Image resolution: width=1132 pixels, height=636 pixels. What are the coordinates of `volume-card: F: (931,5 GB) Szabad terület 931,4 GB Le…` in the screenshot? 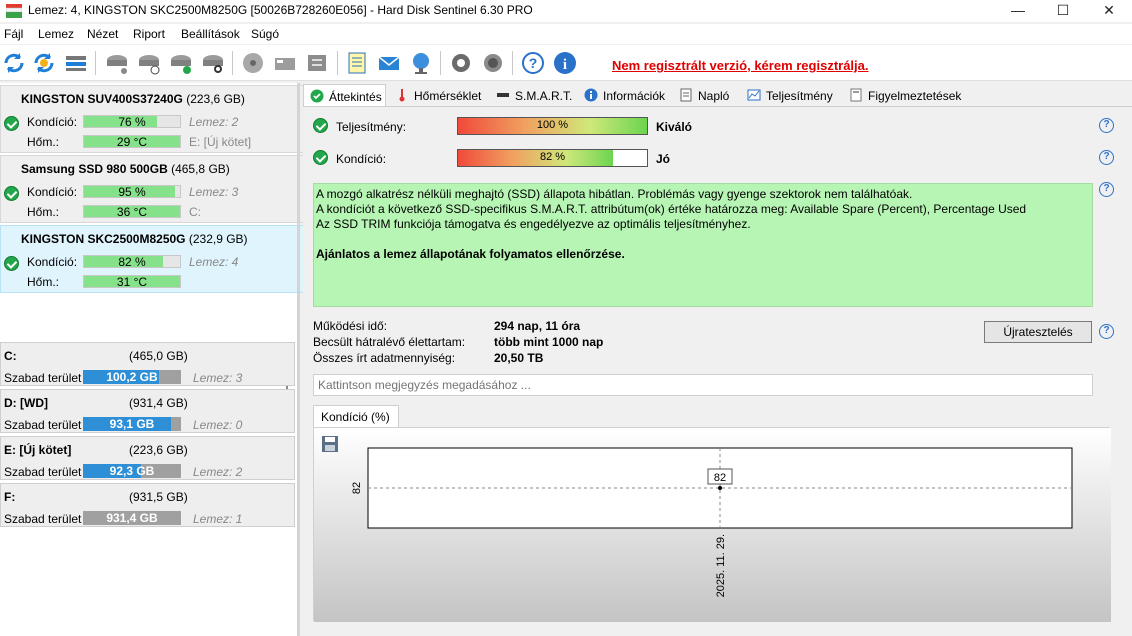 It's located at (147, 505).